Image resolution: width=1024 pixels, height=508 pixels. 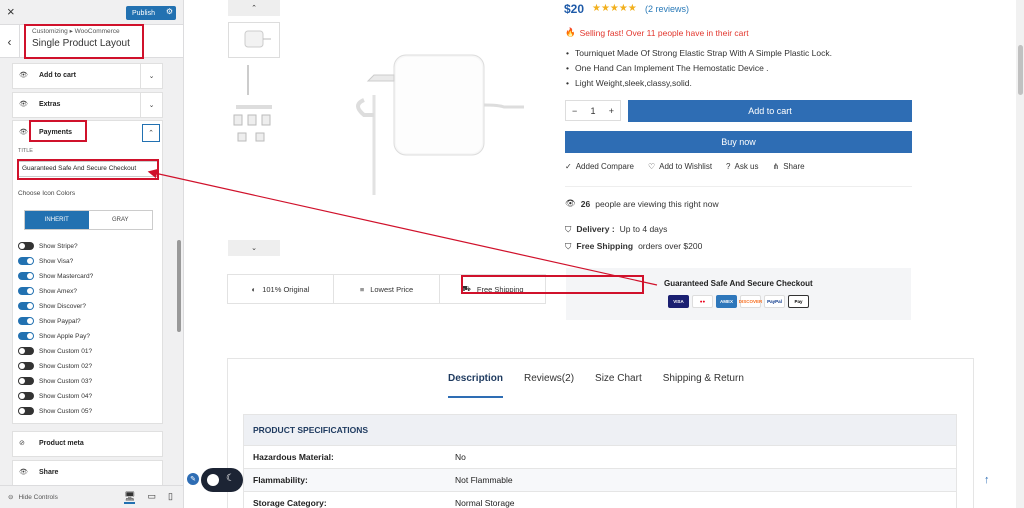 I want to click on share-label: Share, so click(x=794, y=166).